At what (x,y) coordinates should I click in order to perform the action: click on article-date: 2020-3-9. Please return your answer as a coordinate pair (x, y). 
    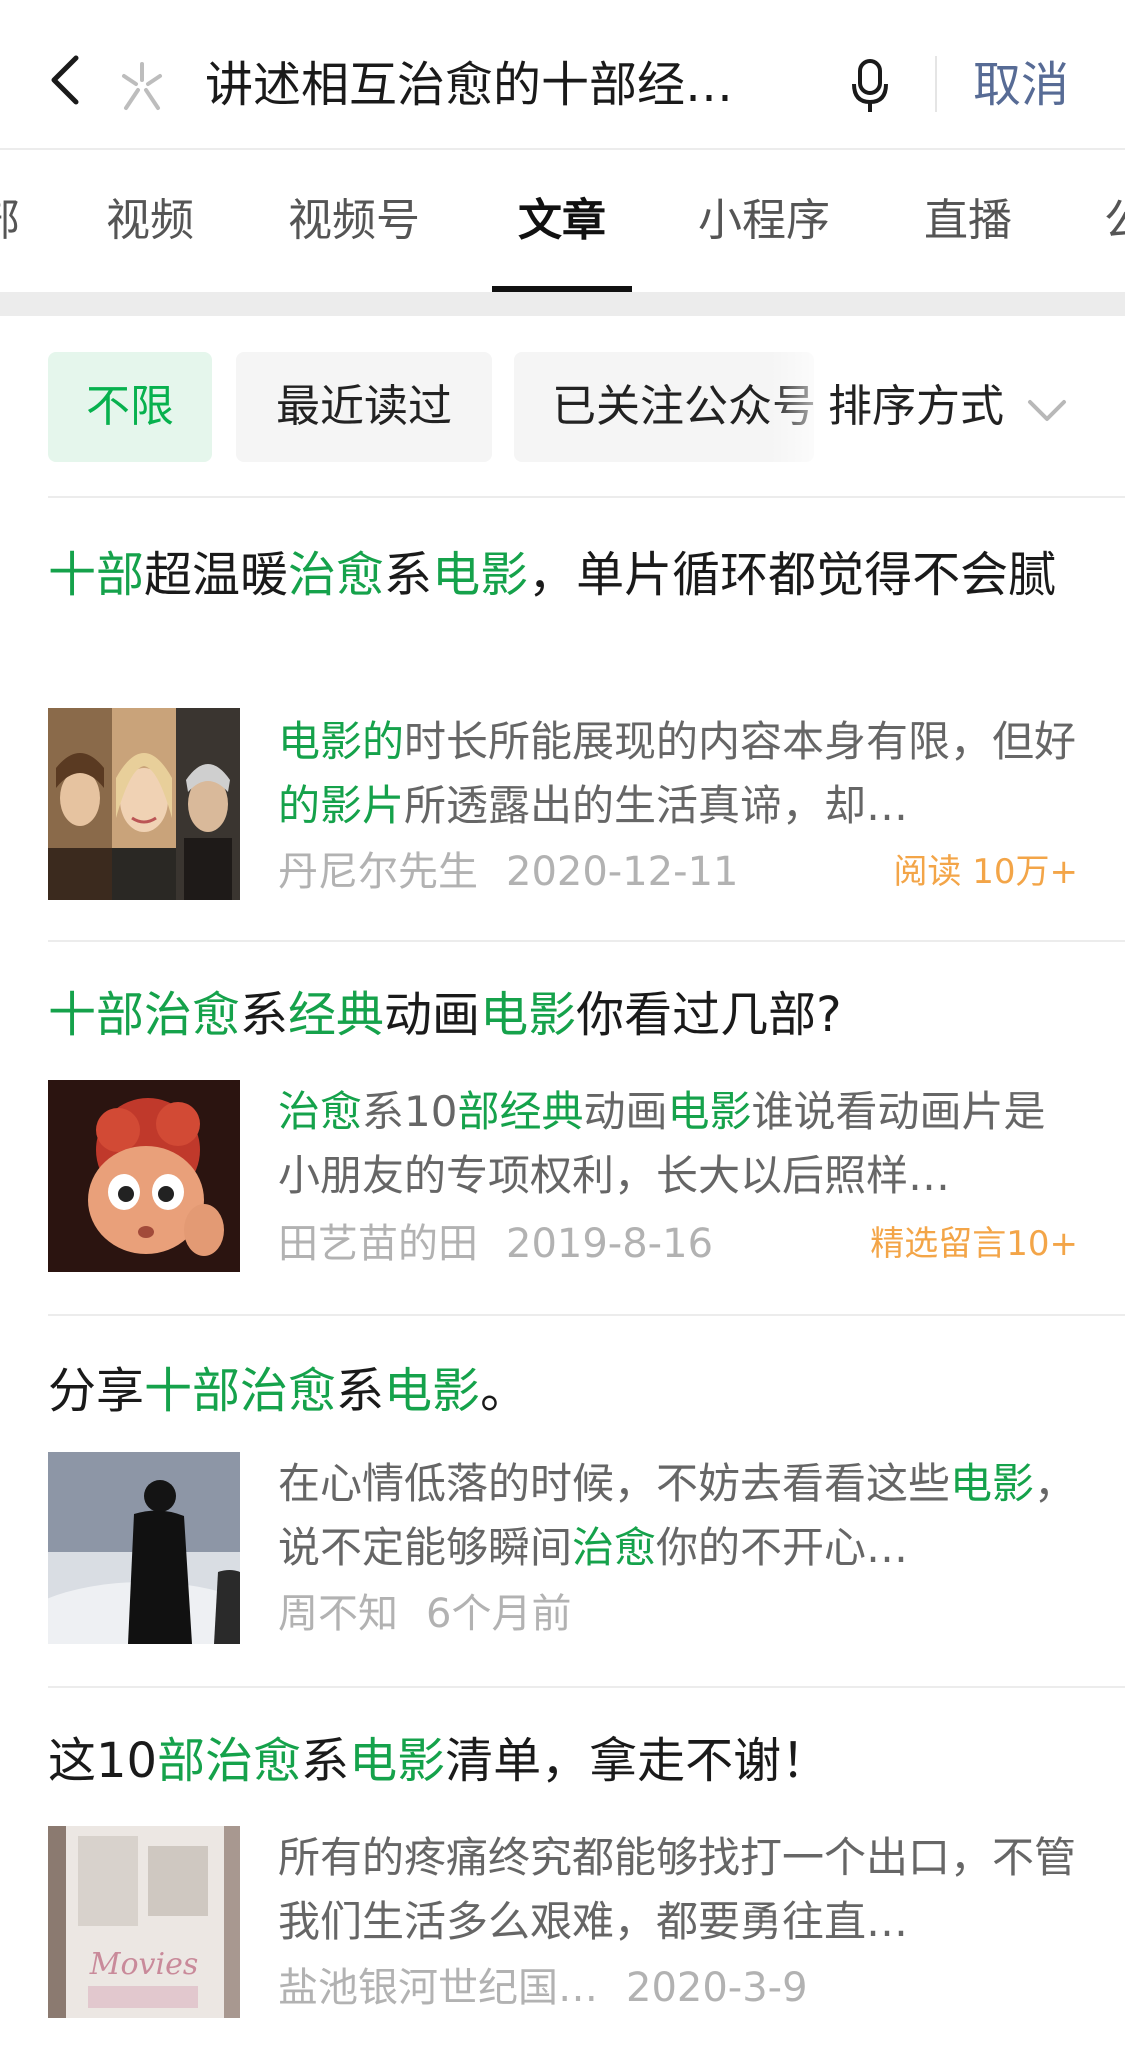
    Looking at the image, I should click on (717, 1988).